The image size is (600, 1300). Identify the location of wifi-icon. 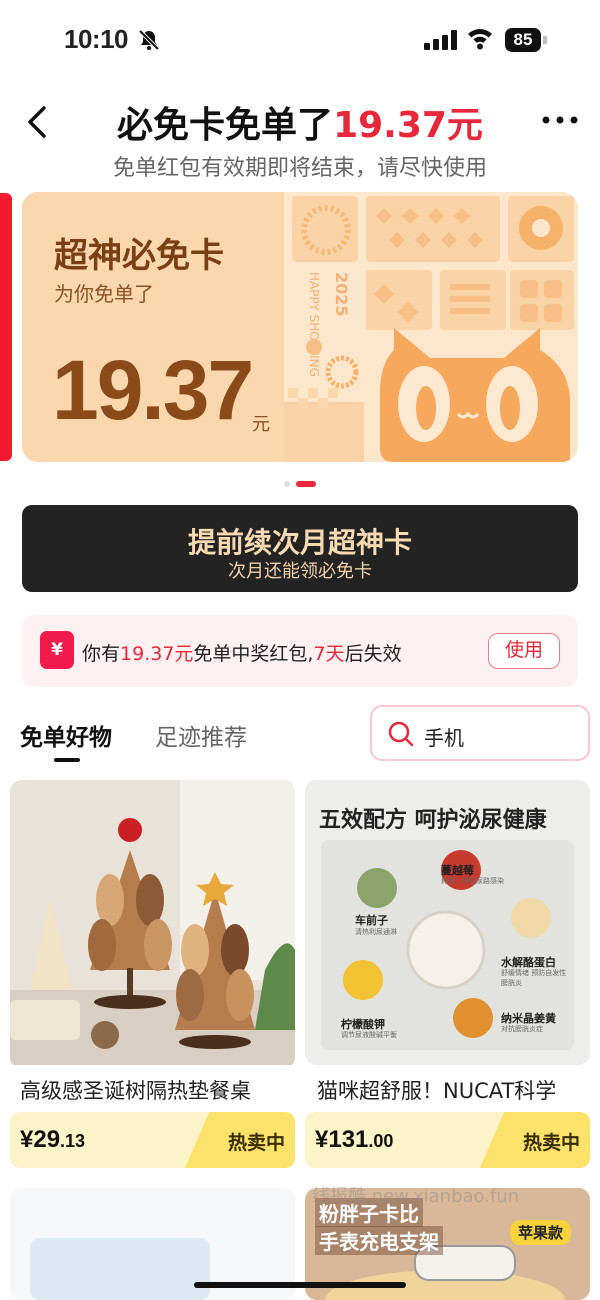
(480, 39).